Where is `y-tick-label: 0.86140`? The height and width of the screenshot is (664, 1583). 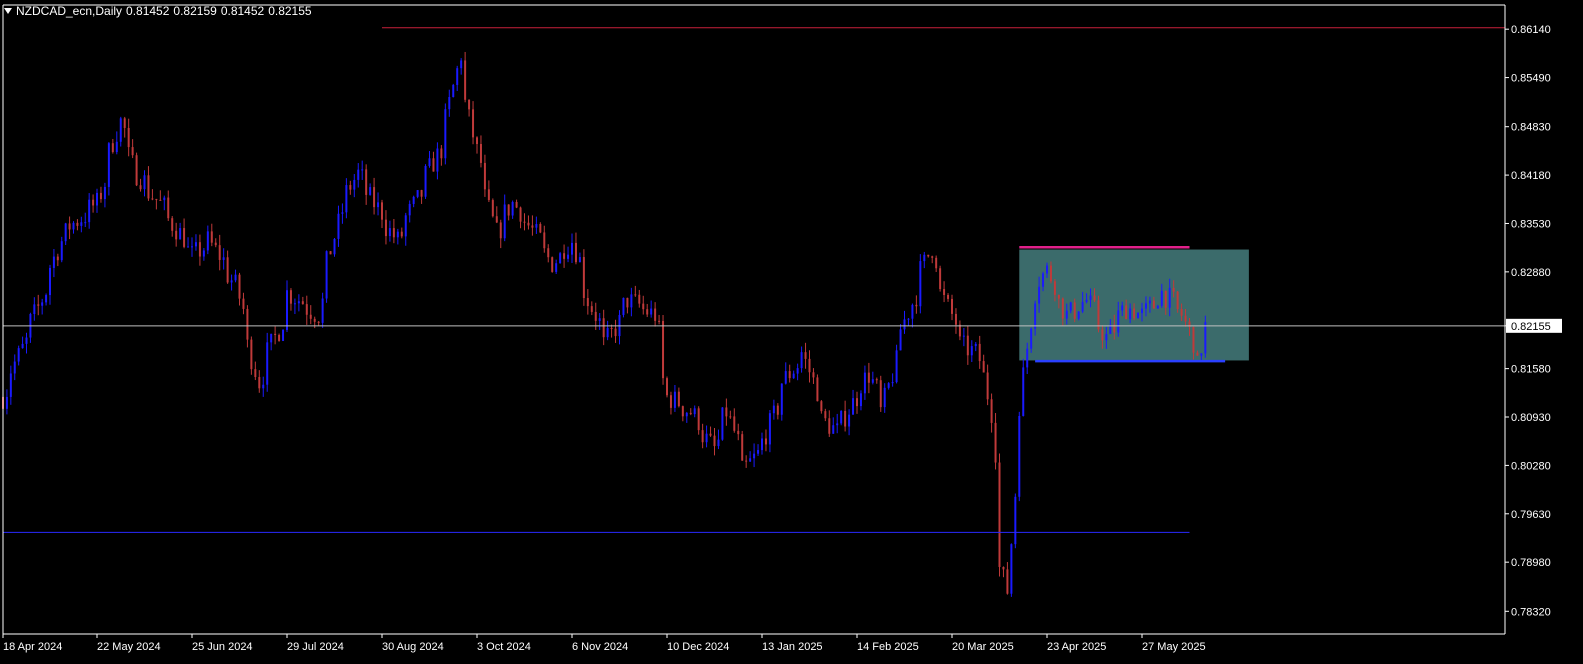 y-tick-label: 0.86140 is located at coordinates (1531, 30).